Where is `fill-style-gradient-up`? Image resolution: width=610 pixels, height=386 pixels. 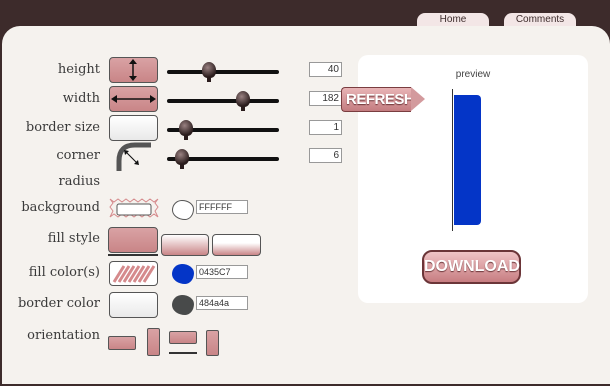 fill-style-gradient-up is located at coordinates (236, 245).